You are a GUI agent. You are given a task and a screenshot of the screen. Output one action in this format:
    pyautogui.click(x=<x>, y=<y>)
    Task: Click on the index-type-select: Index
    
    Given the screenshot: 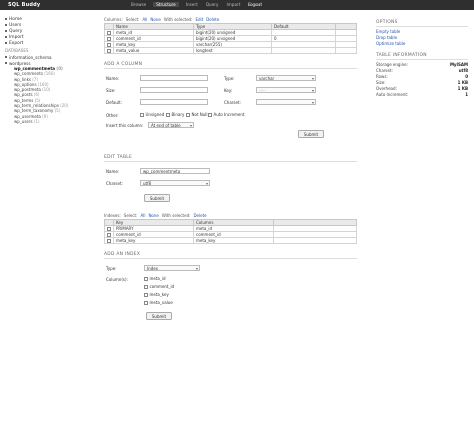 What is the action you would take?
    pyautogui.click(x=172, y=268)
    